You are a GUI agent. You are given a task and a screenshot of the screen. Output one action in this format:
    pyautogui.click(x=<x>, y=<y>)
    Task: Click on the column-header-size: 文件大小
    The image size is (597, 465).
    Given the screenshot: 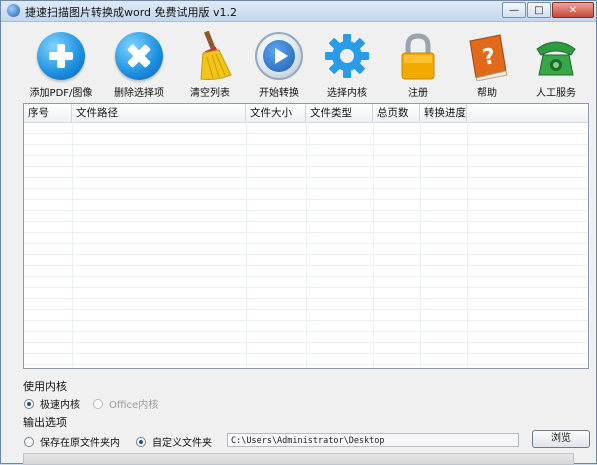 What is the action you would take?
    pyautogui.click(x=276, y=113)
    